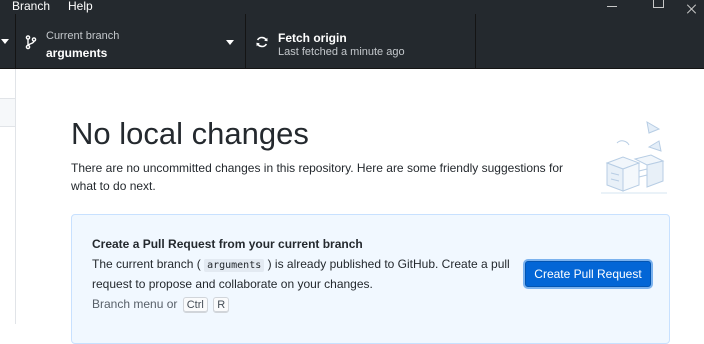  Describe the element at coordinates (352, 7) in the screenshot. I see `menu-bar: Branch Help` at that location.